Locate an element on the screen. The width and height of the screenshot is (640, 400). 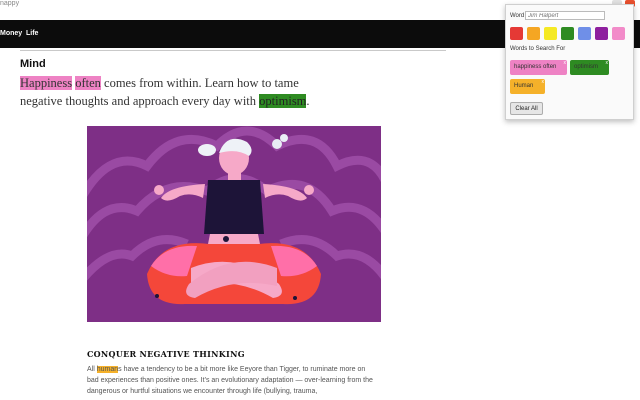
highlight-optimism: optimism is located at coordinates (283, 101).